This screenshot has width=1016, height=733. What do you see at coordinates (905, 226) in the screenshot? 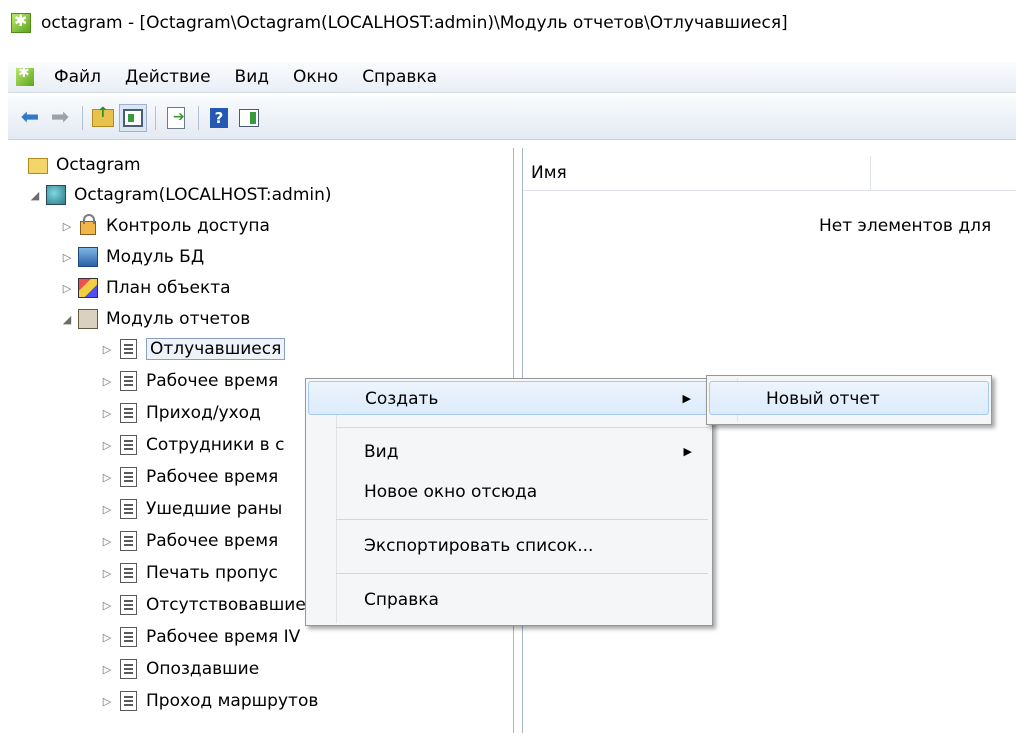
I see `empty-list-message: Нет элементов для` at bounding box center [905, 226].